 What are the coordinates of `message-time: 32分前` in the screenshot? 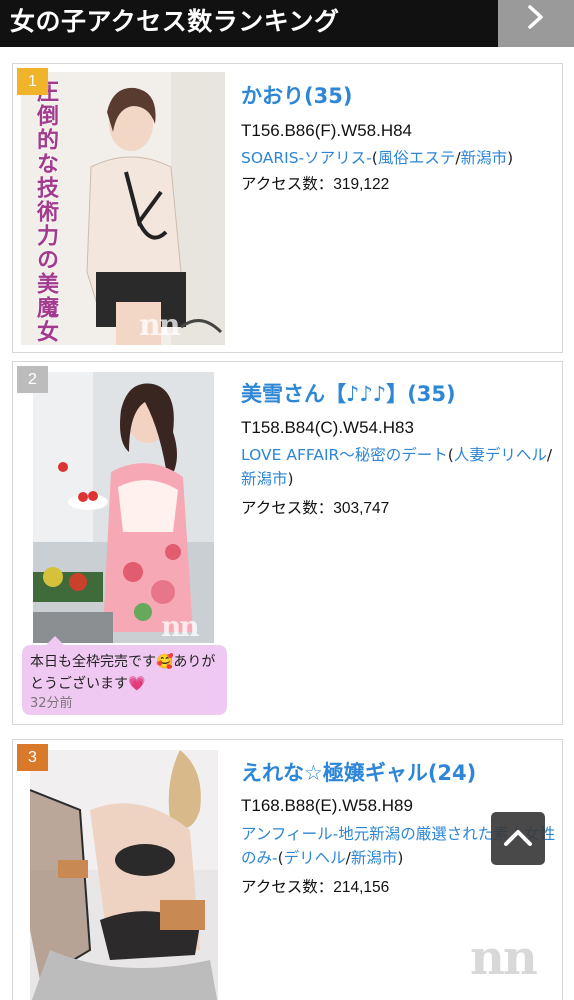 It's located at (51, 703).